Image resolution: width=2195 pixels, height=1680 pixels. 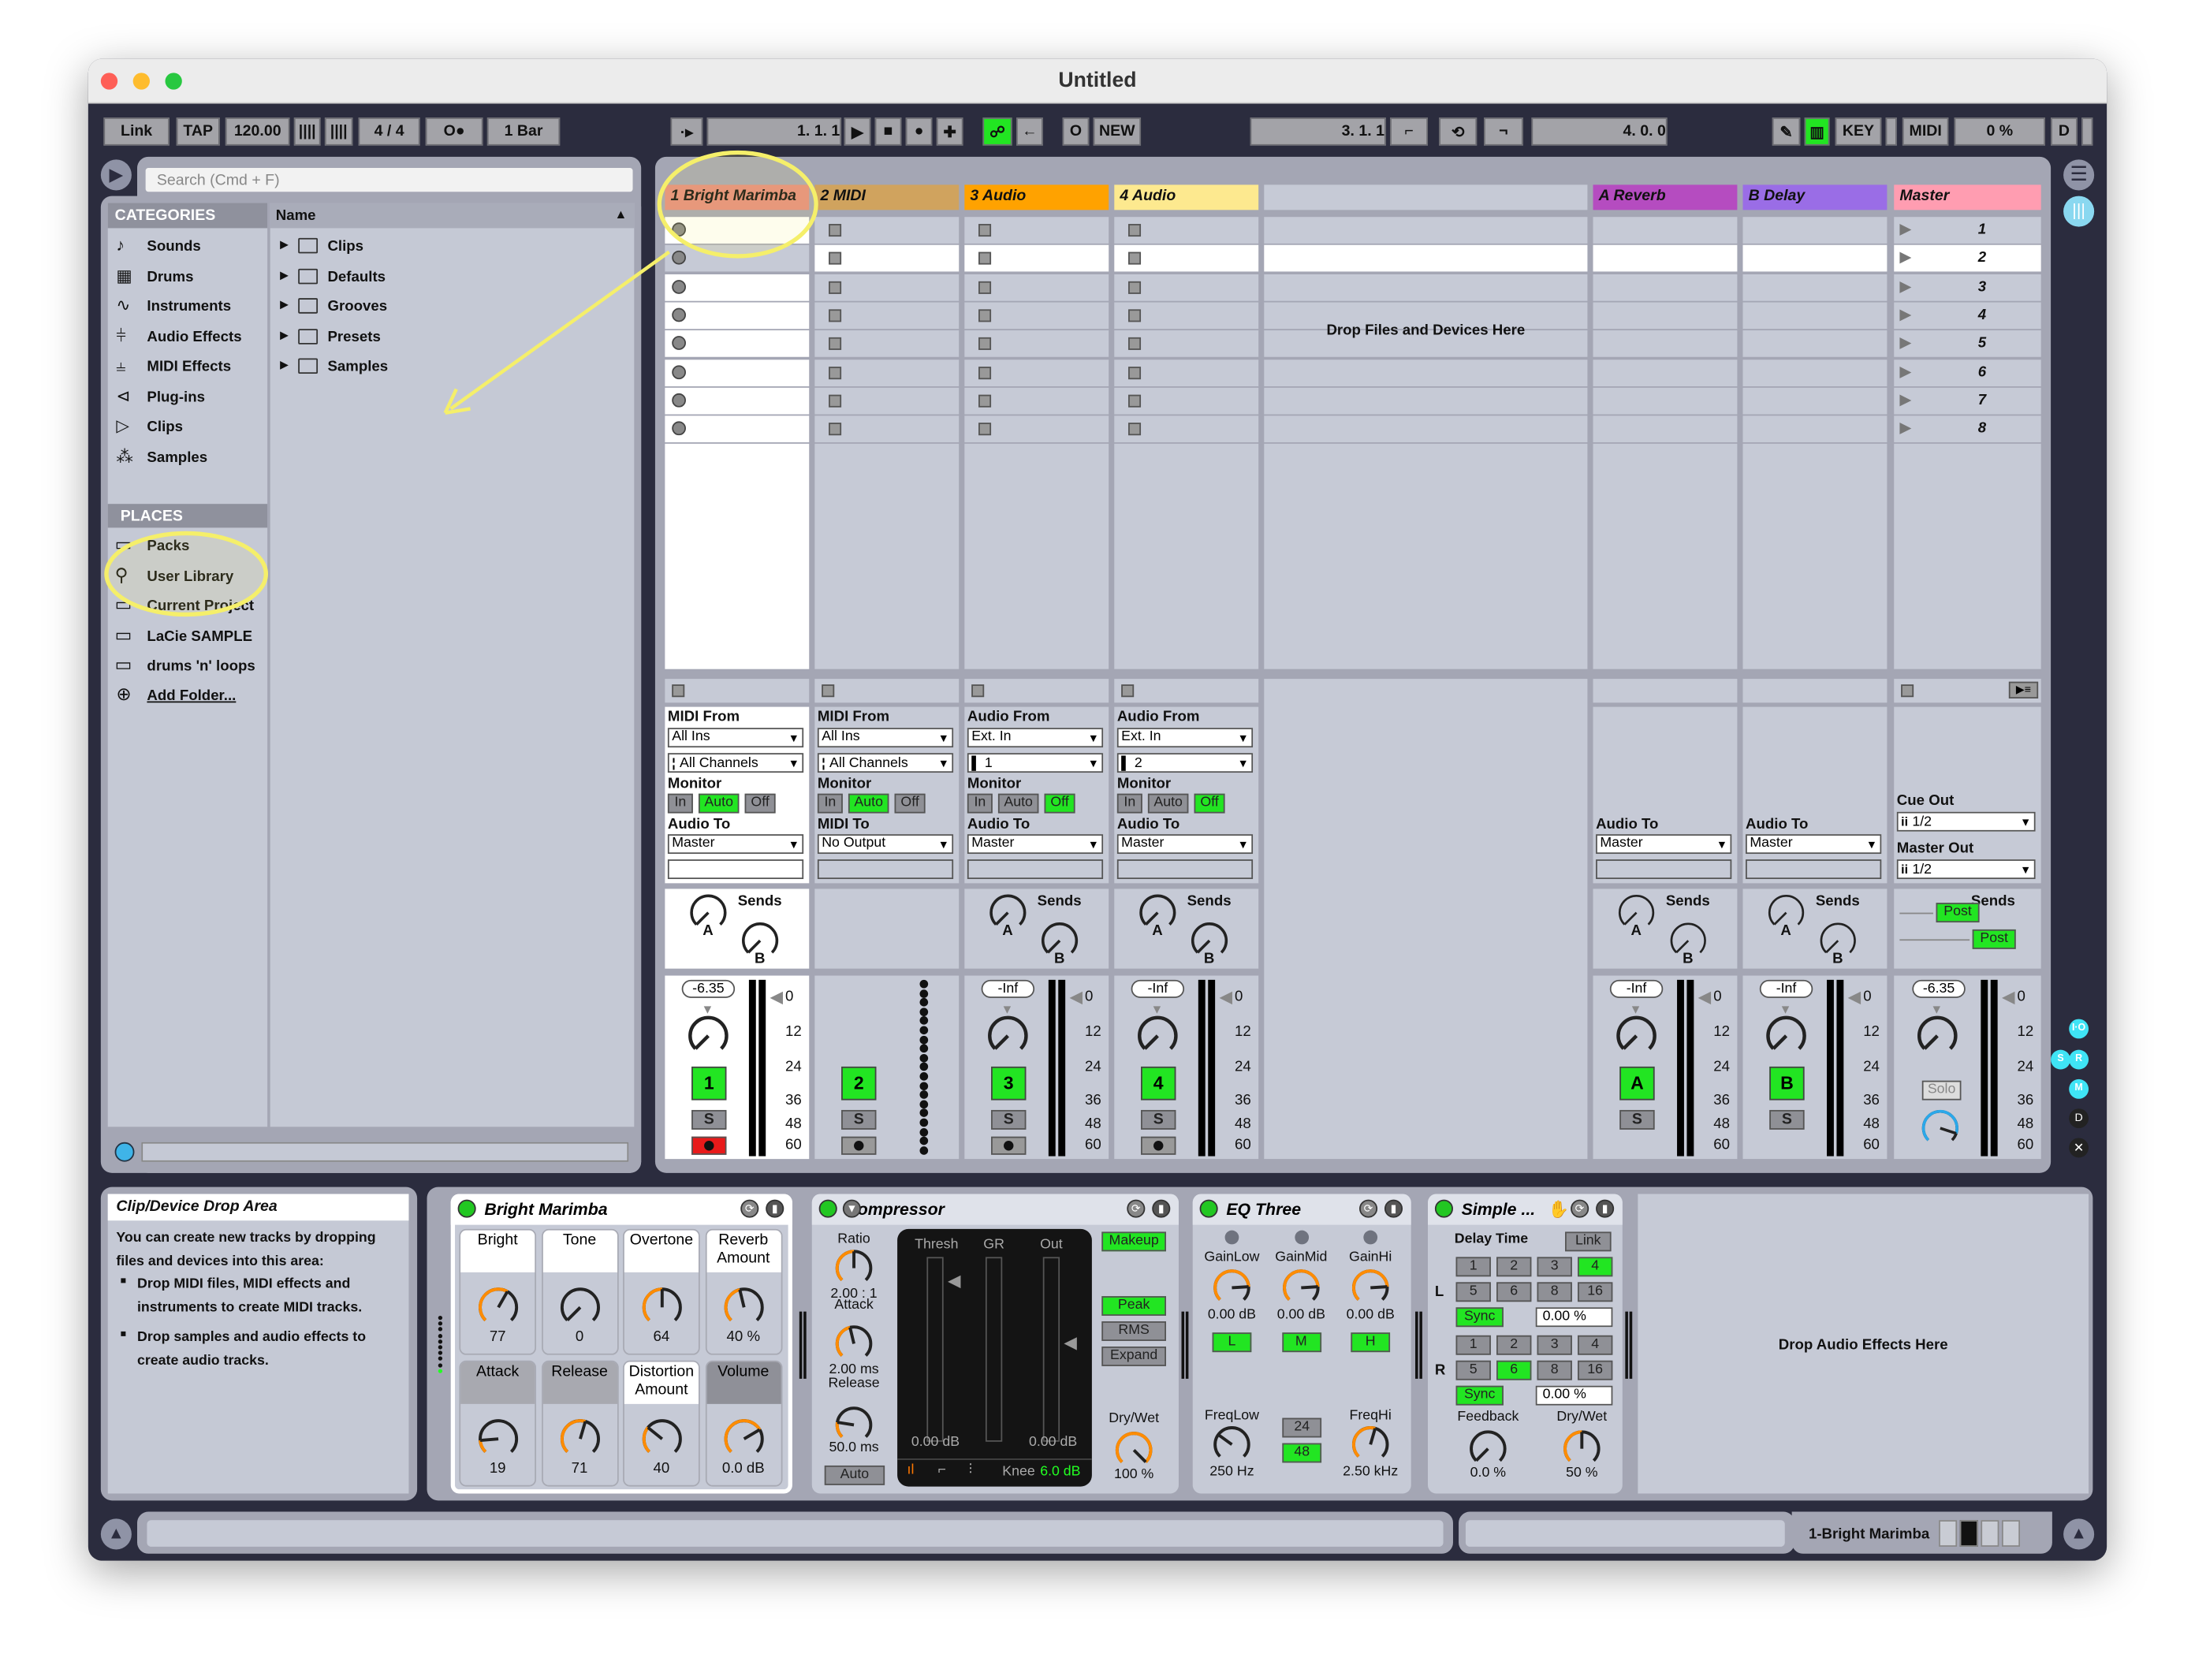 What do you see at coordinates (738, 204) in the screenshot?
I see `annotation-circle-track-header` at bounding box center [738, 204].